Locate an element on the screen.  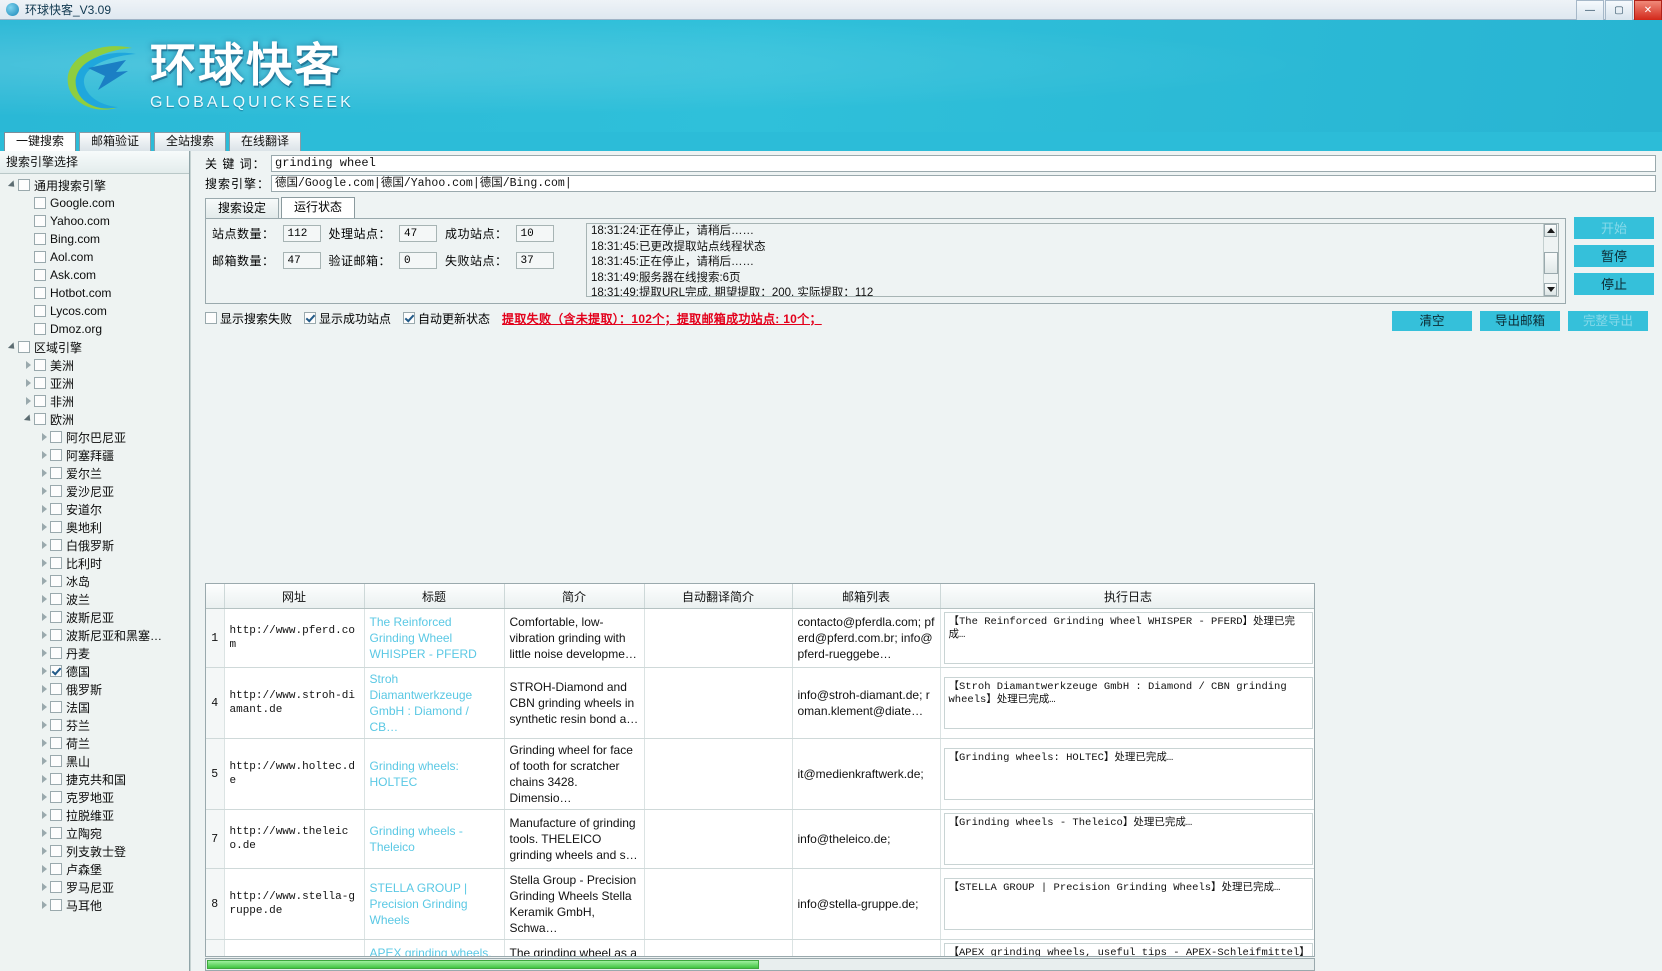
header-exec-log: 执行日志 is located at coordinates (1127, 596).